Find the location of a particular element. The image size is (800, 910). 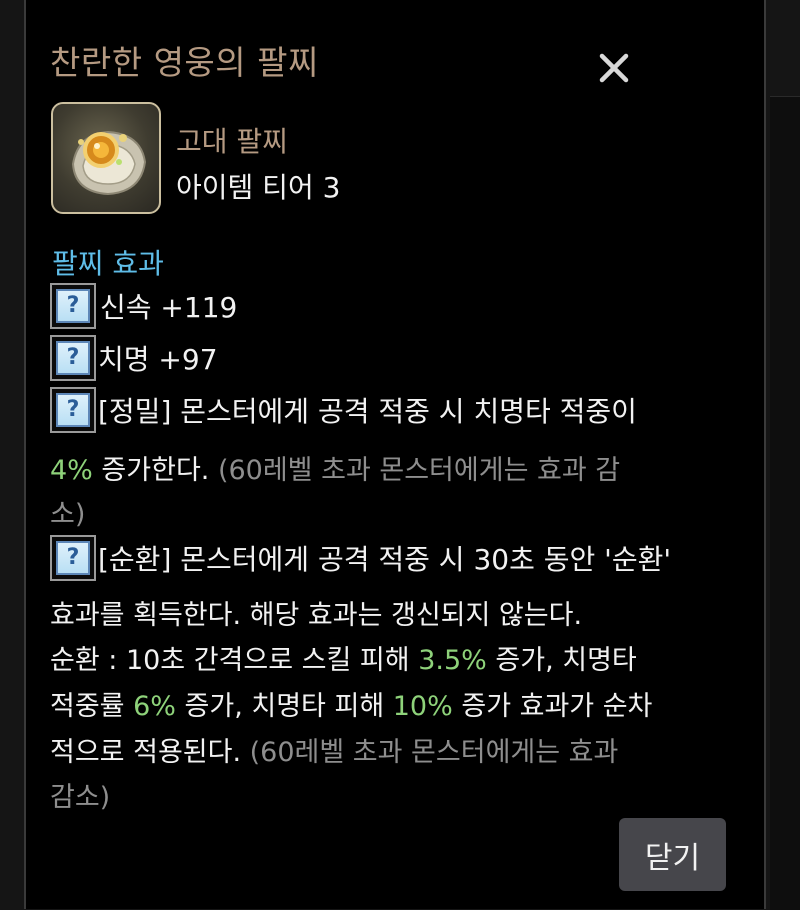

effect-precision-row: ? [정밀] 몬스터에게 공격 적중 시 치명타 적중이 is located at coordinates (343, 410).